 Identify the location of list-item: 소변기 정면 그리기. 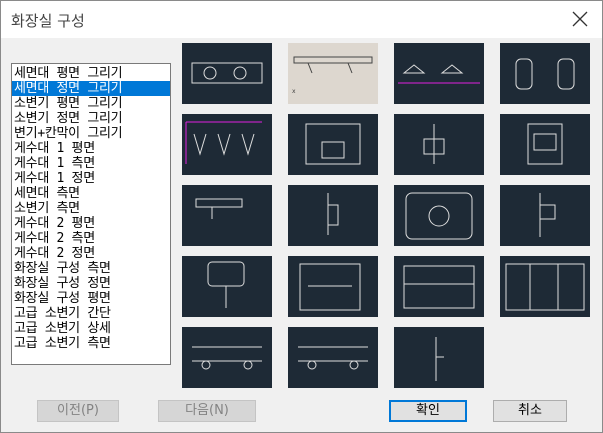
(91, 118).